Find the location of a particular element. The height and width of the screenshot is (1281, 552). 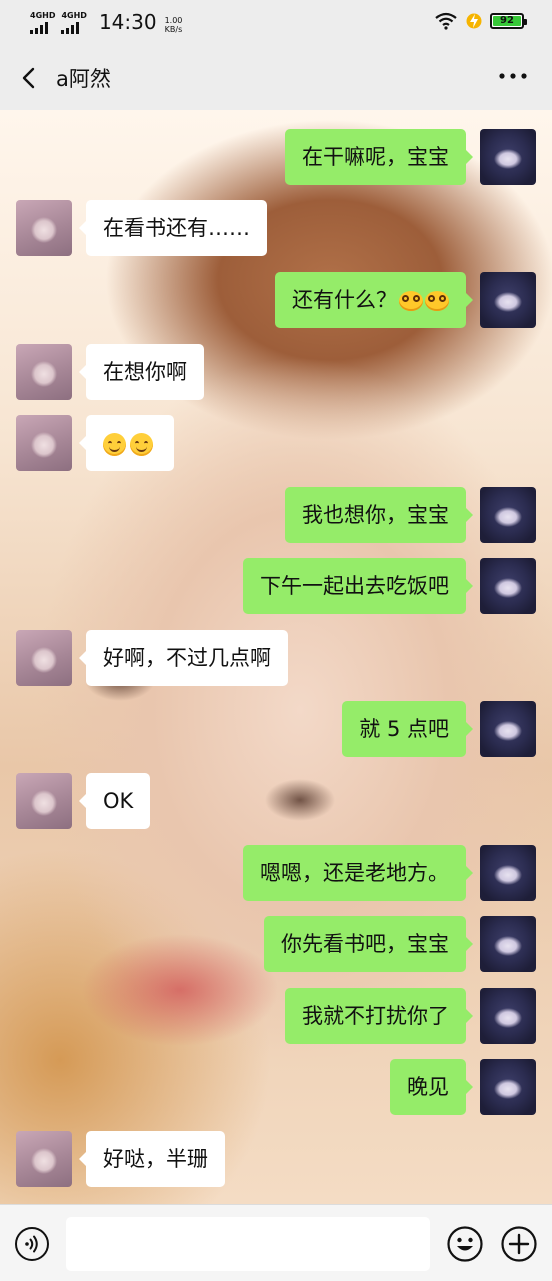

clock: 14:30 is located at coordinates (127, 22).